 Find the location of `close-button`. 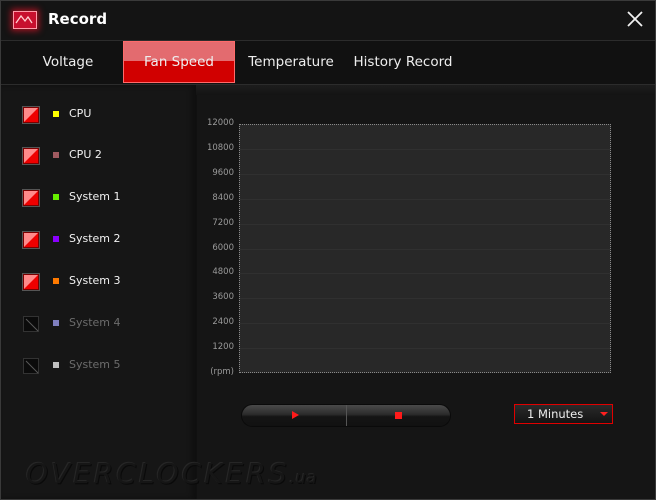

close-button is located at coordinates (635, 19).